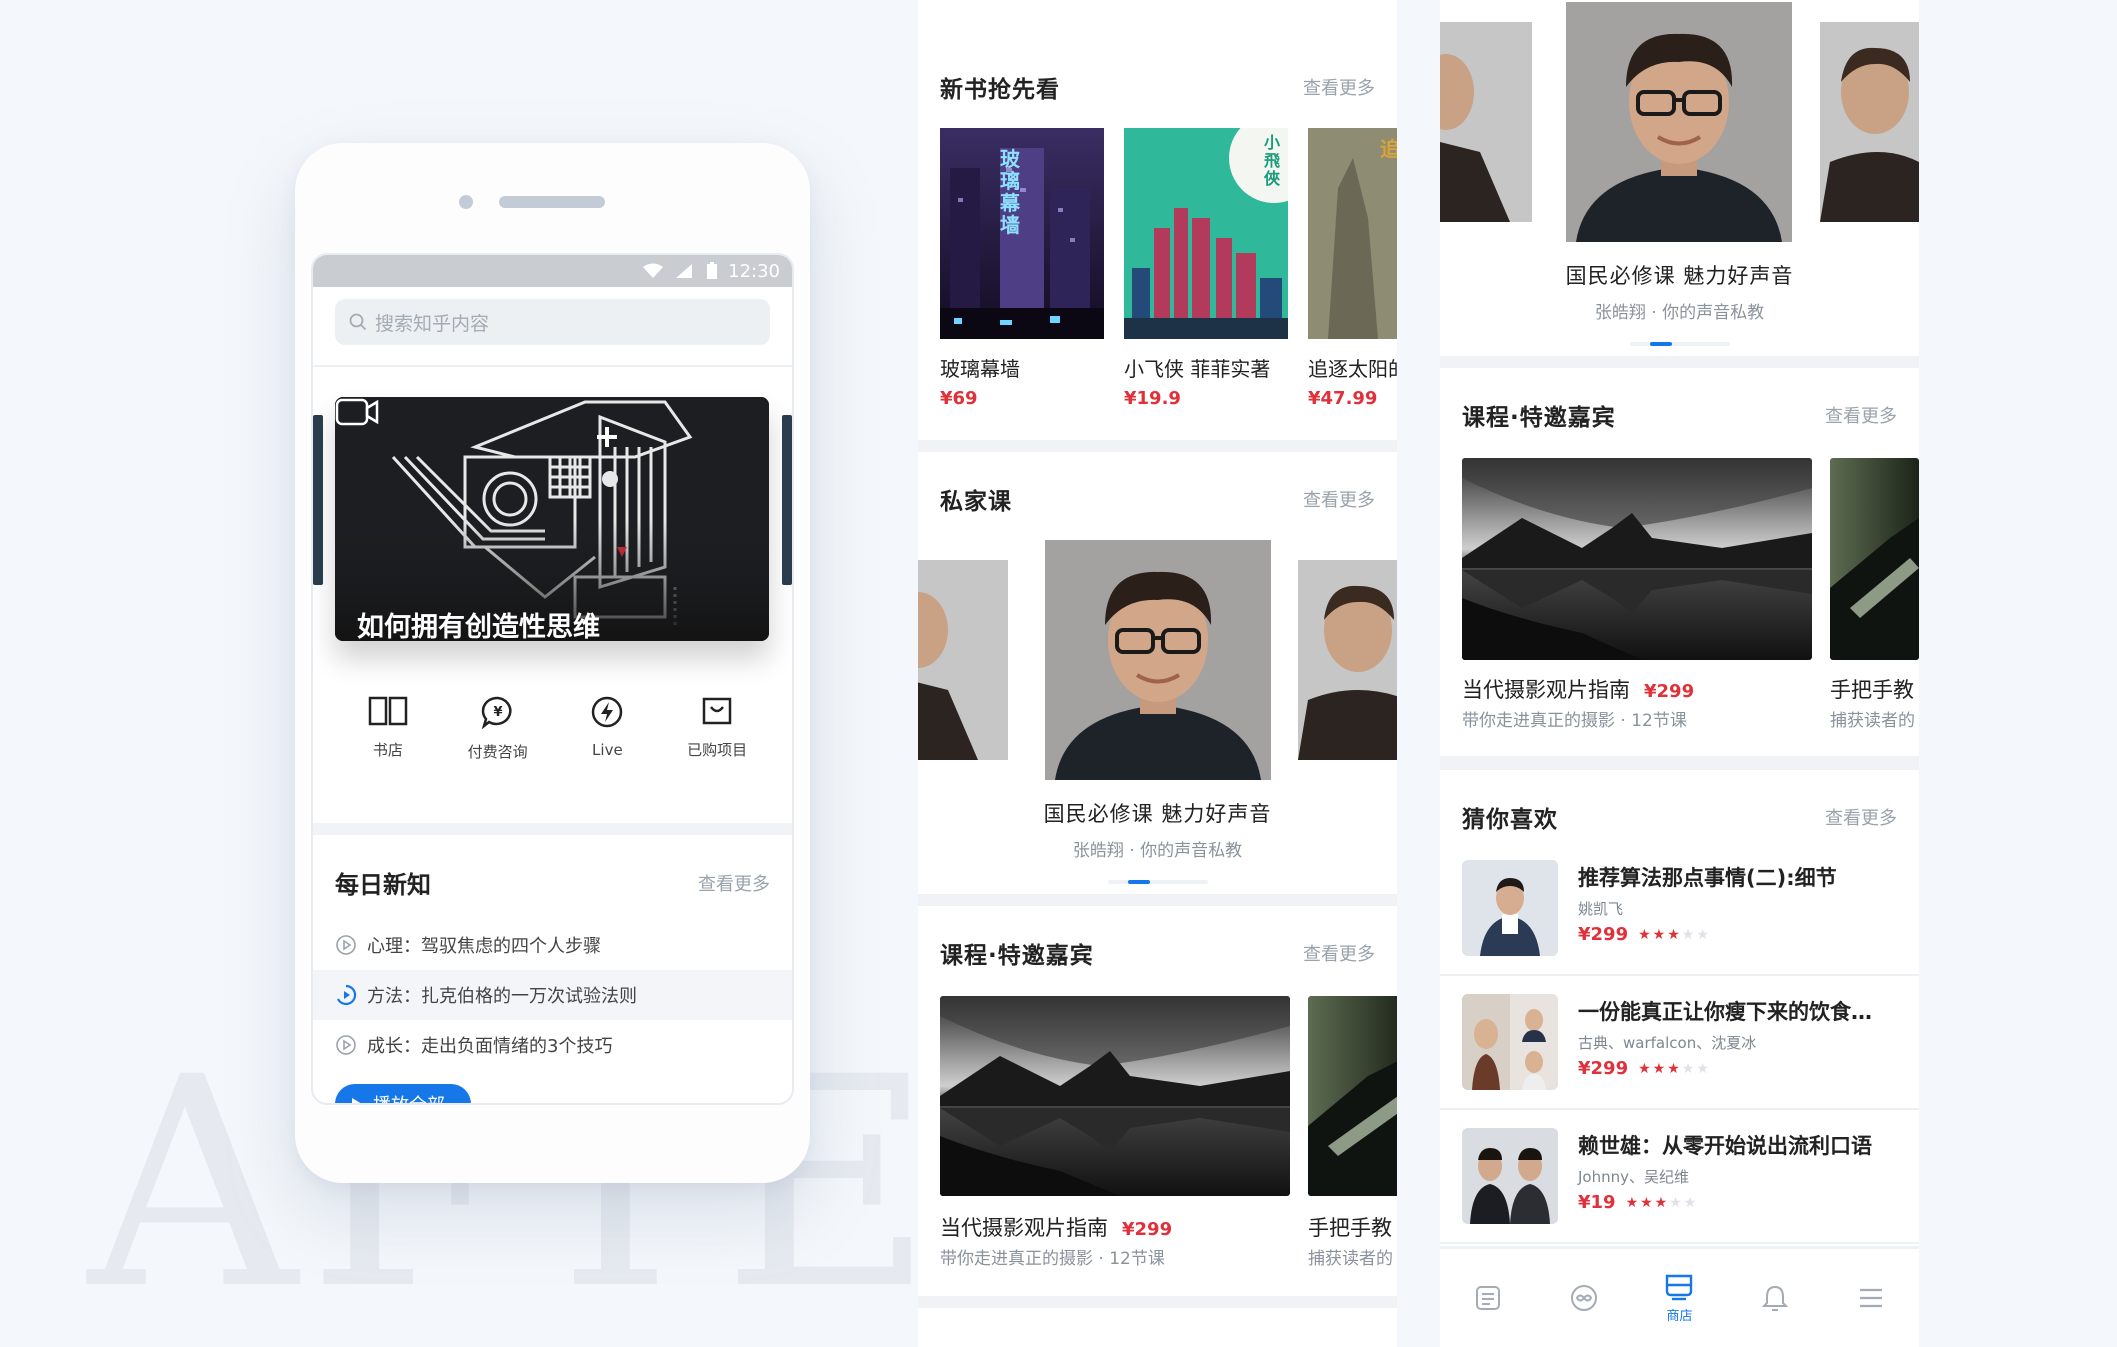 The height and width of the screenshot is (1347, 2117). I want to click on playing-circle-icon, so click(347, 995).